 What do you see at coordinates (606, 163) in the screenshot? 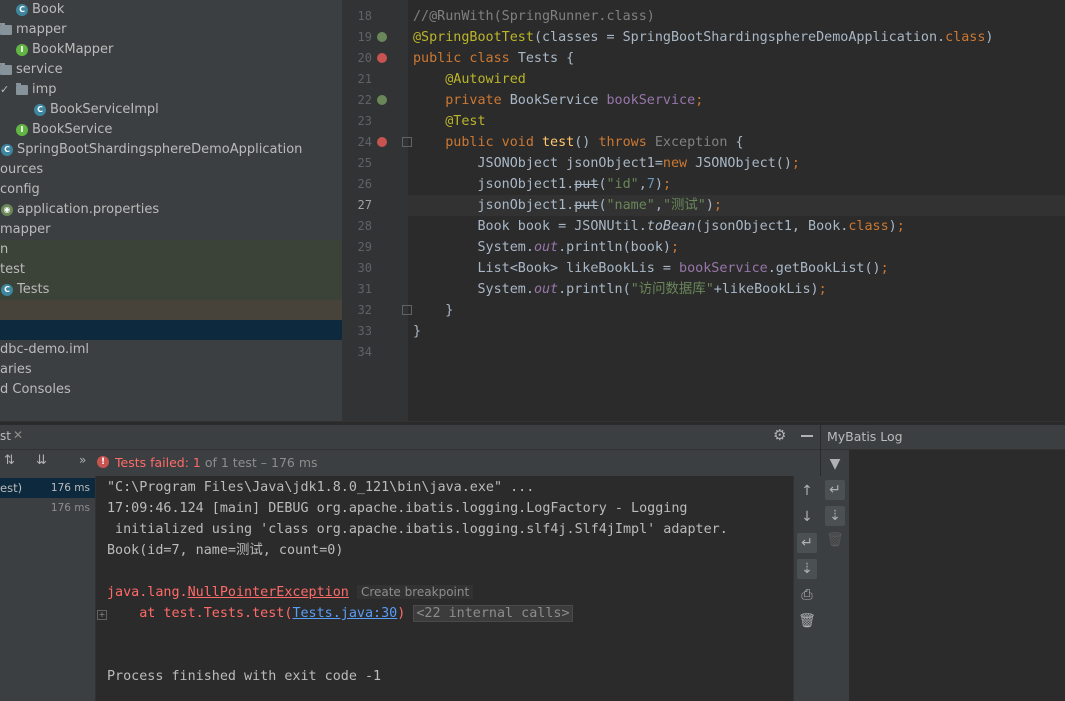
I see `code-line: JSONObject jsonObject1=new JSONObject();` at bounding box center [606, 163].